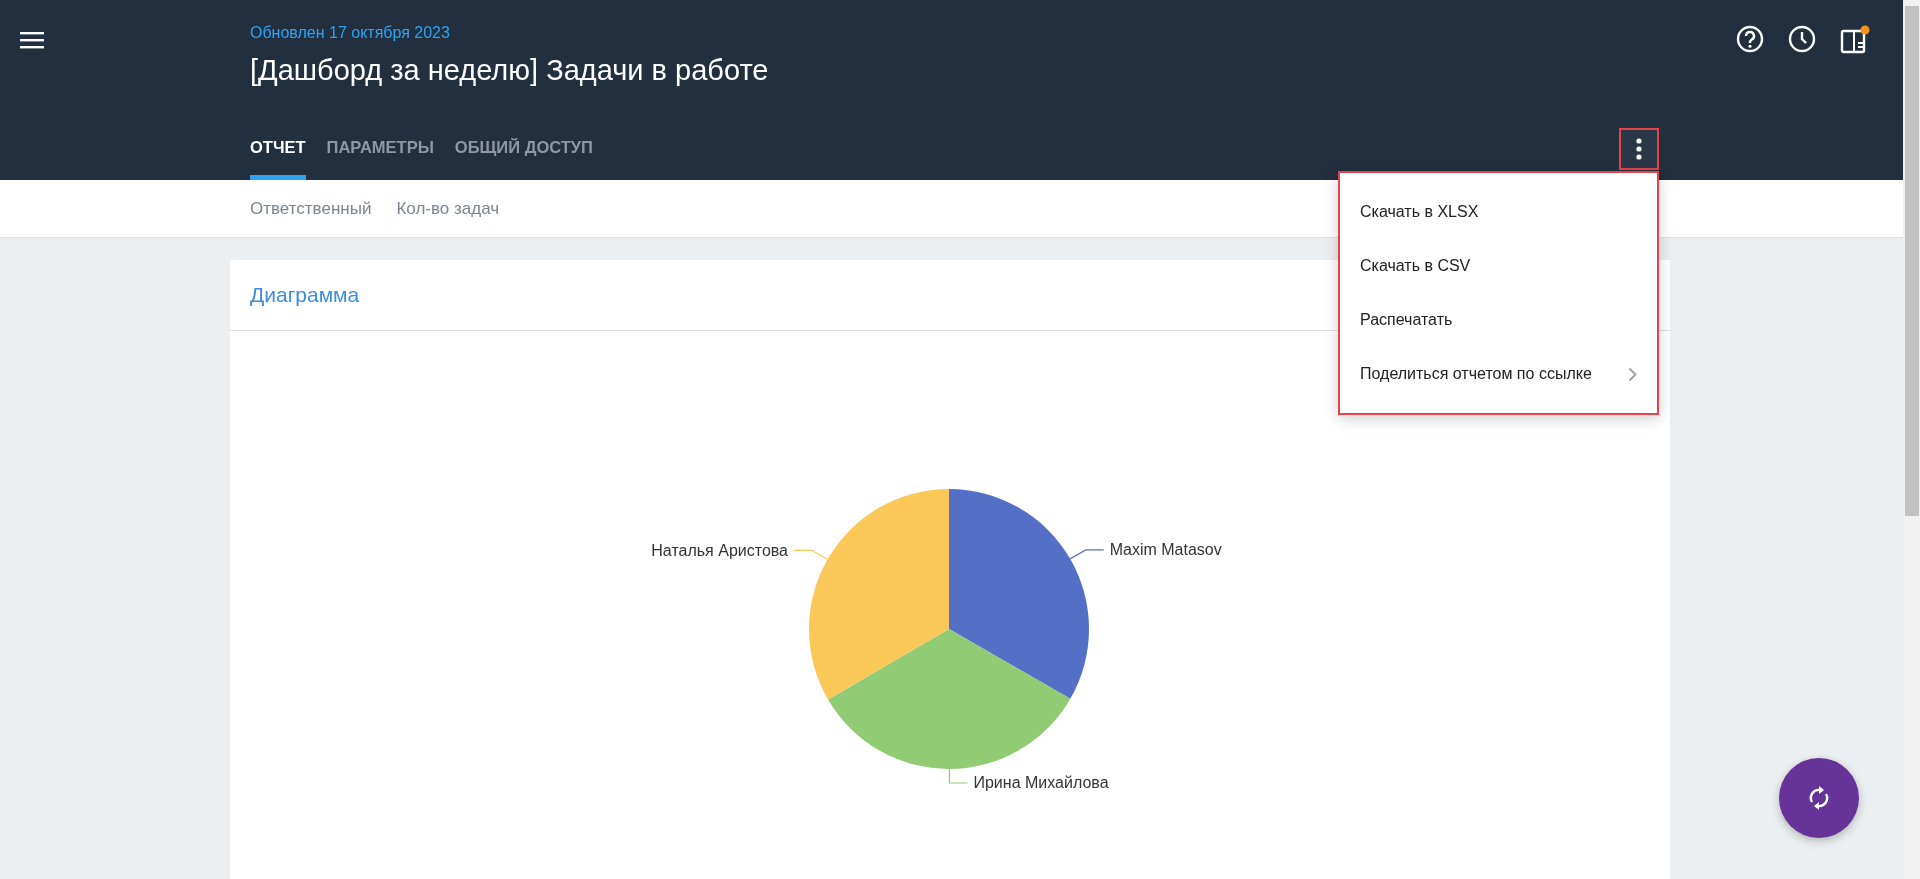  Describe the element at coordinates (719, 550) in the screenshot. I see `slice-label: Наталья Аристова` at that location.